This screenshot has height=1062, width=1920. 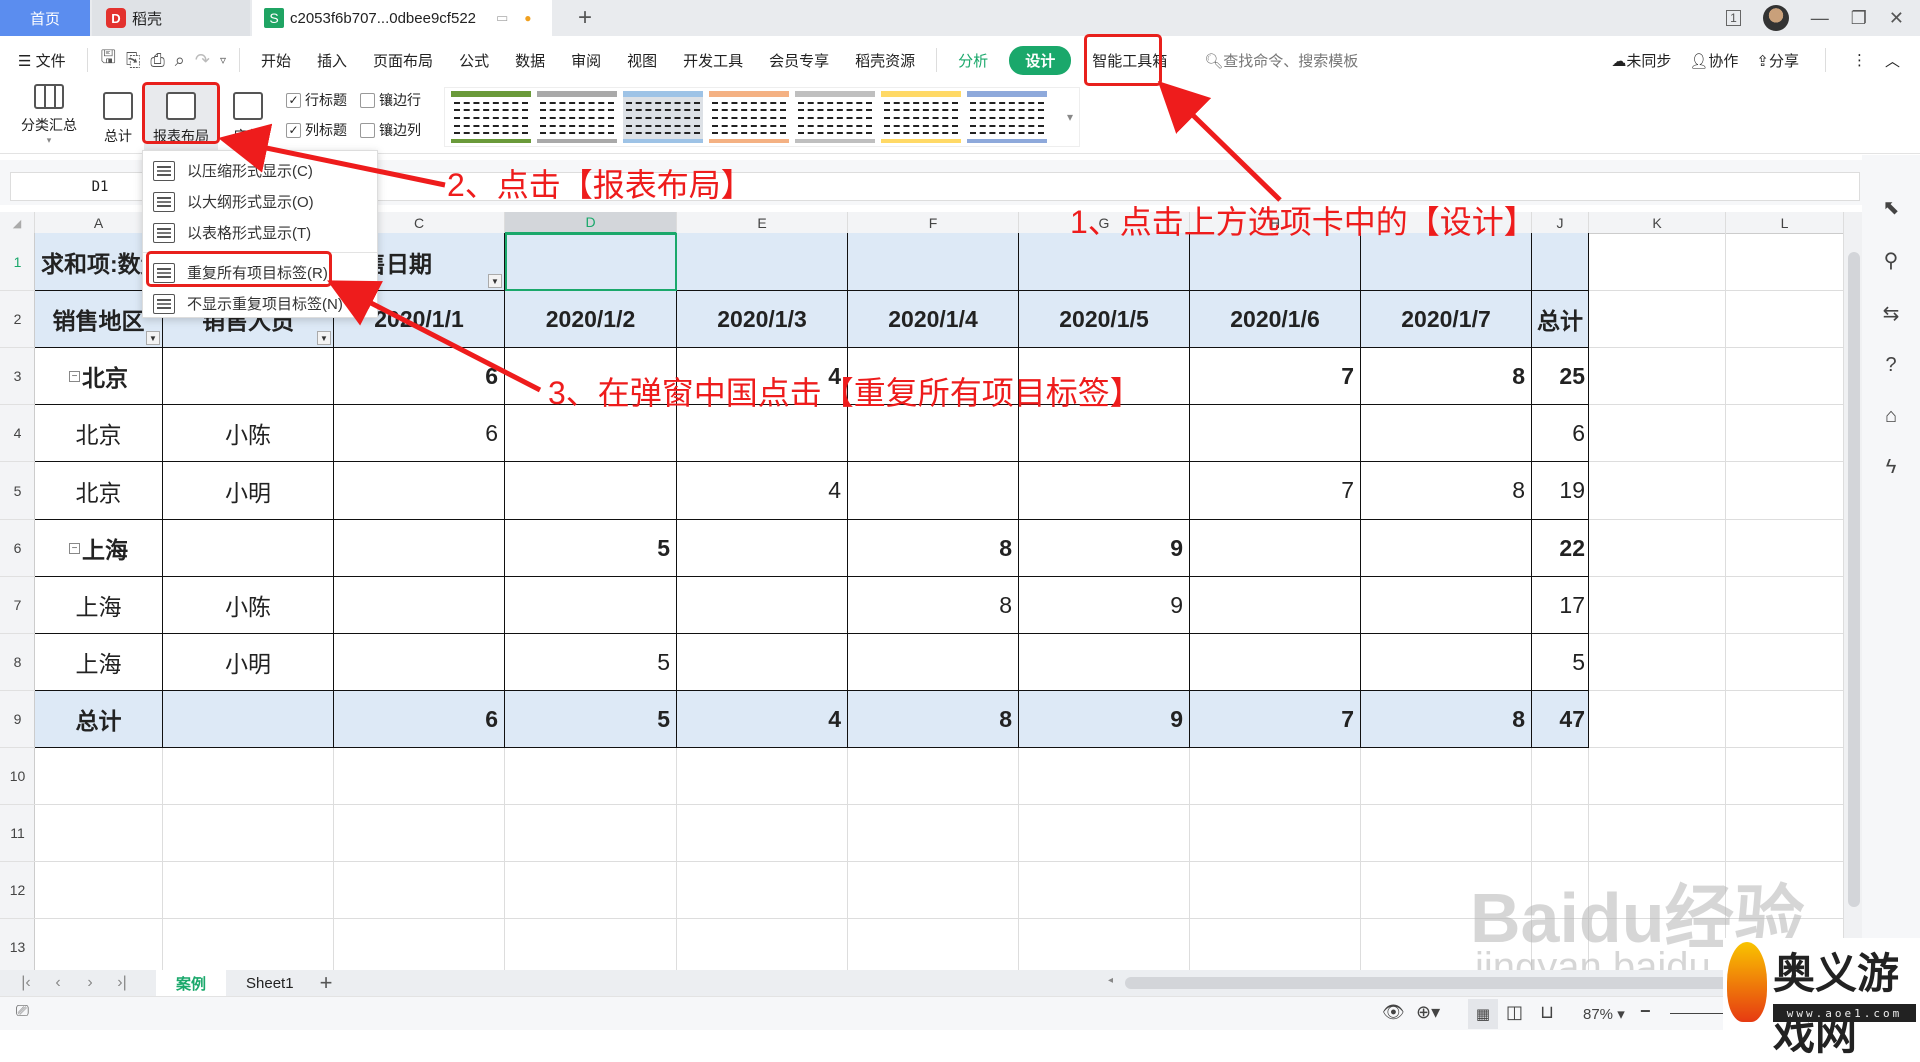 What do you see at coordinates (1428, 1012) in the screenshot?
I see `center-icon: ⊕▾` at bounding box center [1428, 1012].